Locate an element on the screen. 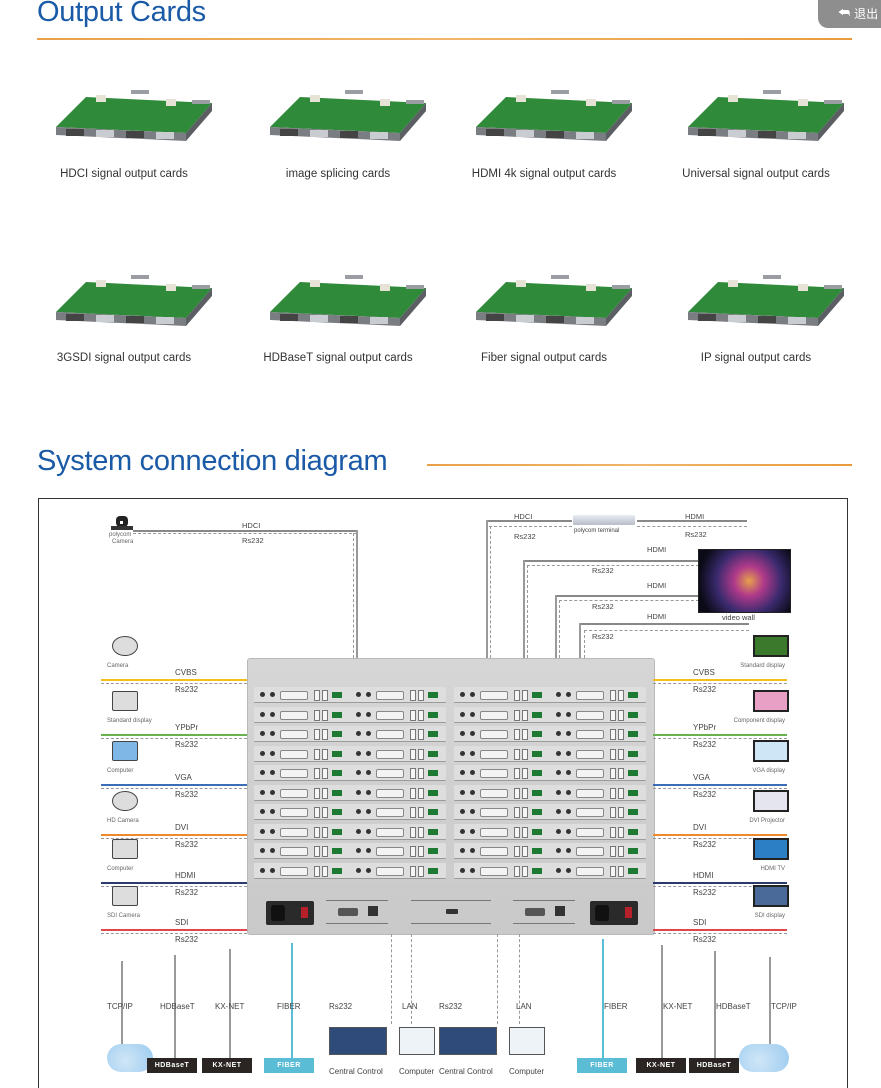 This screenshot has height=1088, width=881. output-signal-label: HDMI is located at coordinates (703, 875).